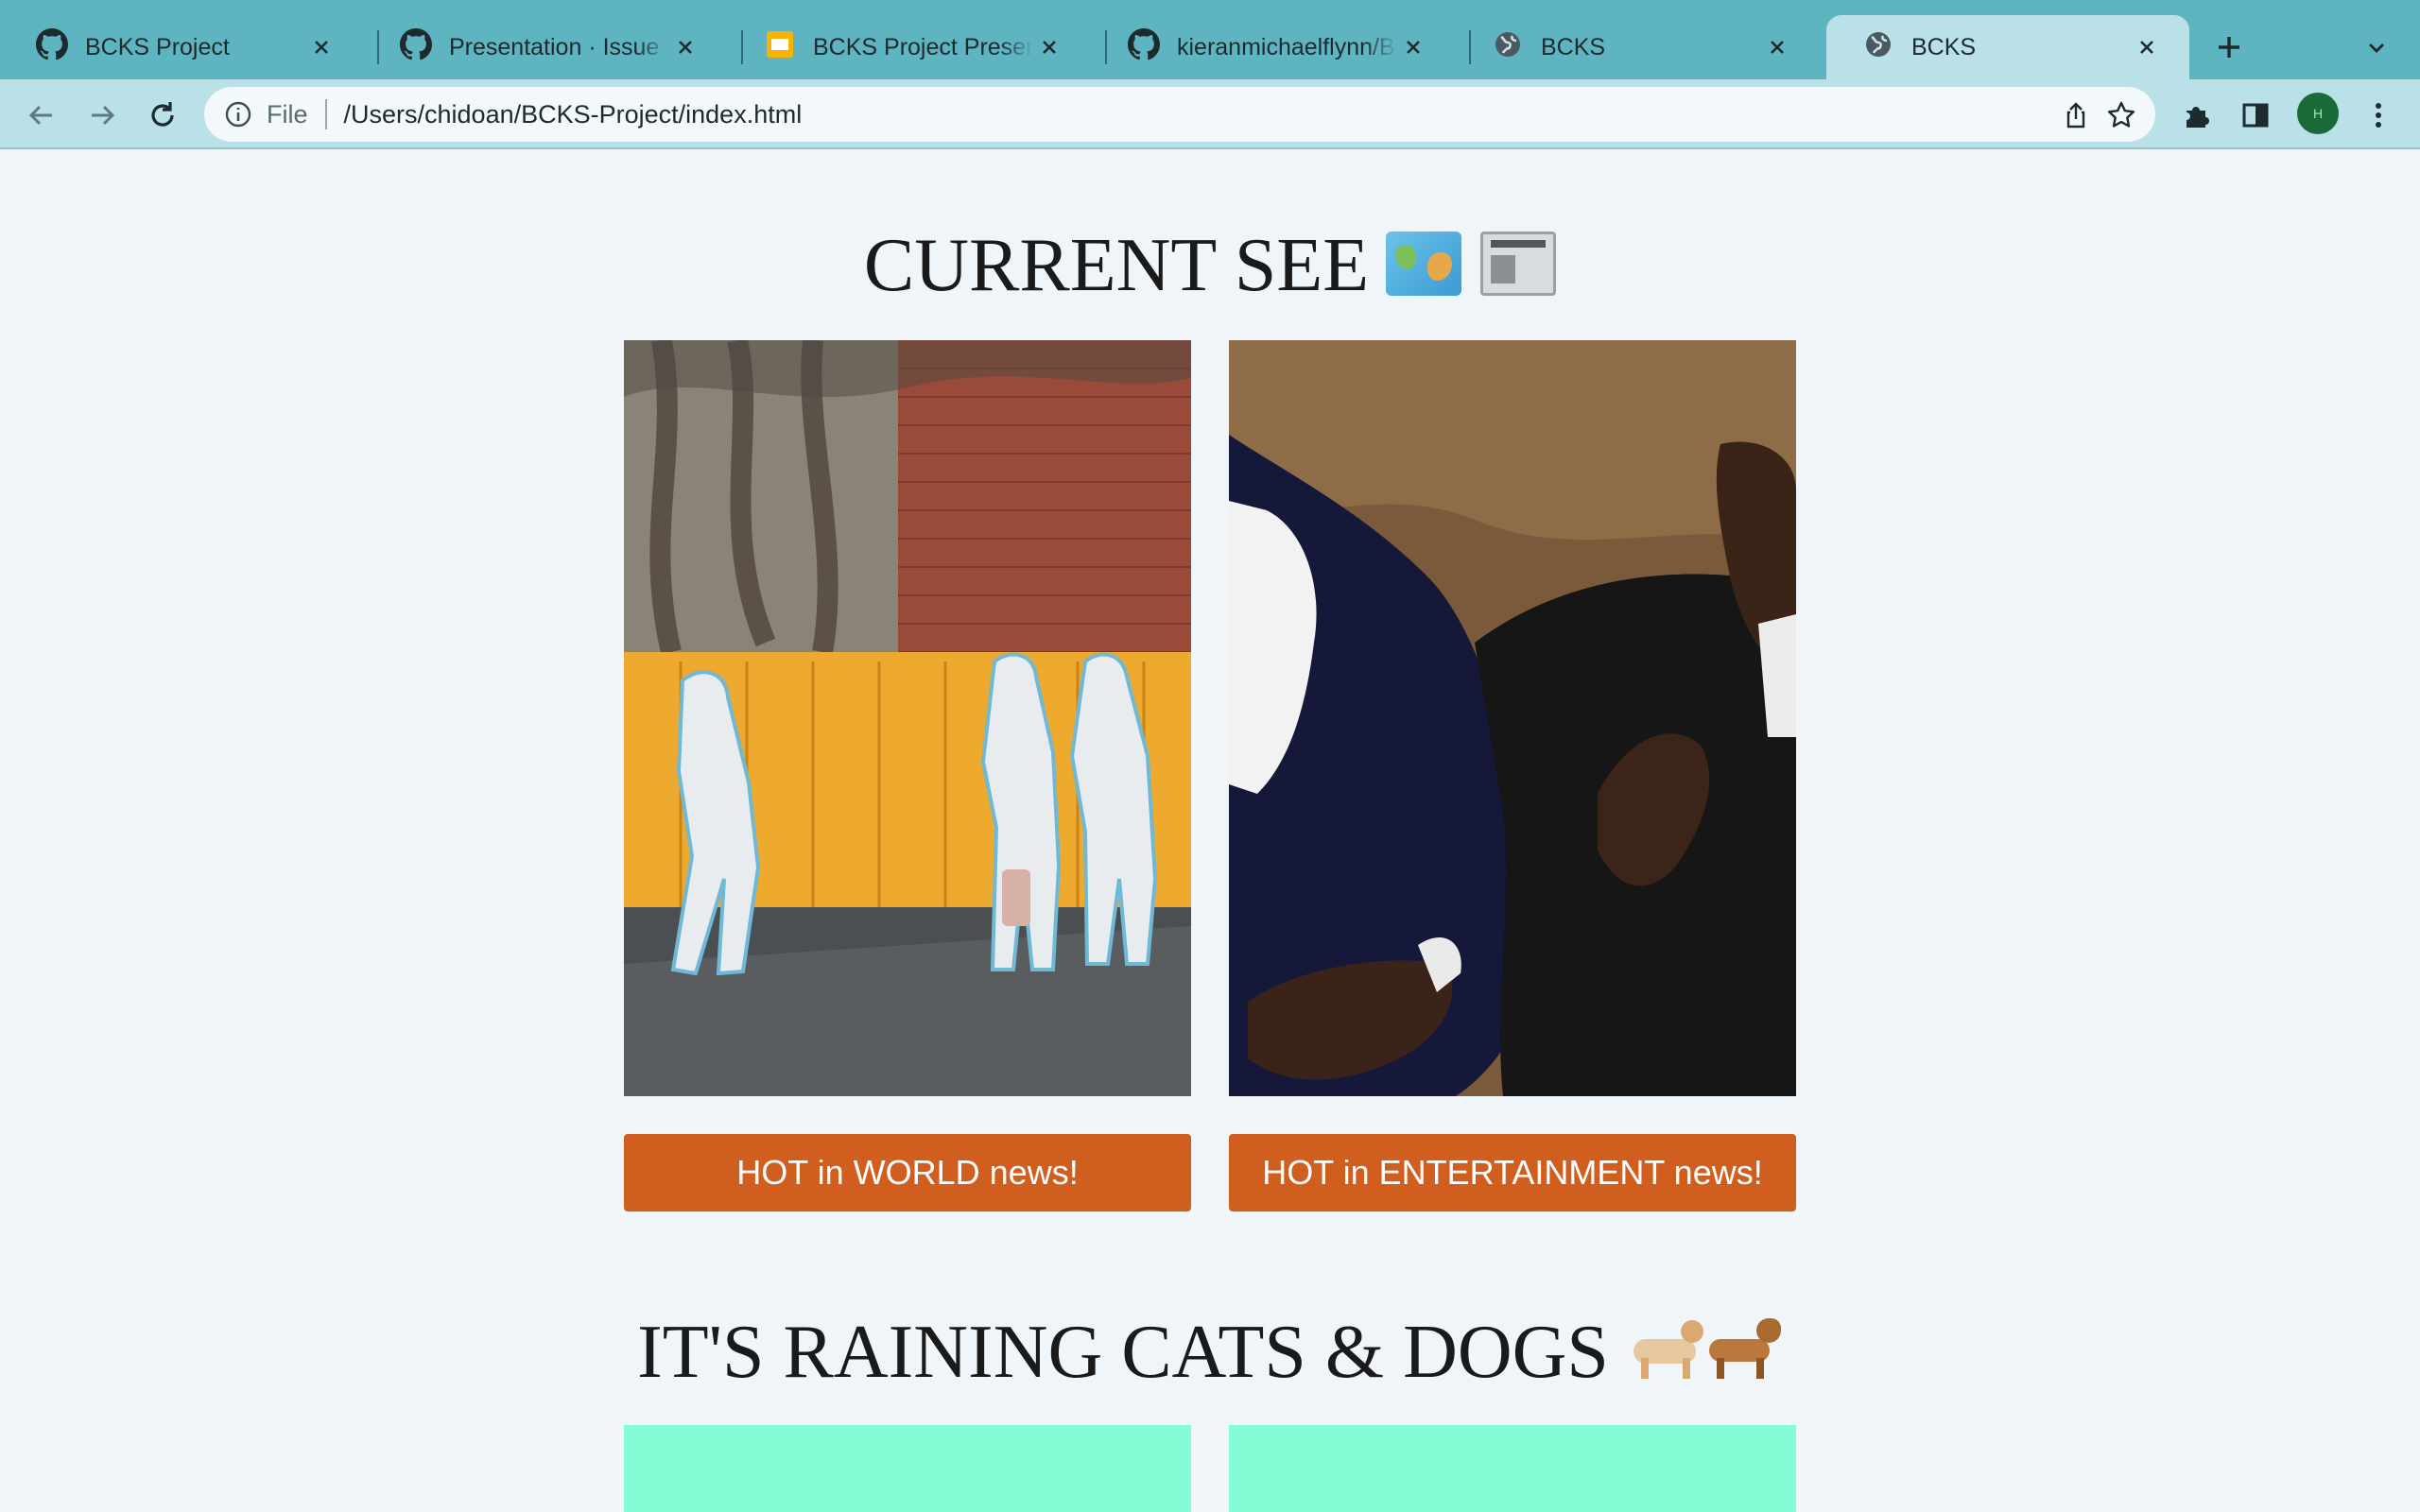 This screenshot has width=2420, height=1512. I want to click on reload-icon, so click(162, 115).